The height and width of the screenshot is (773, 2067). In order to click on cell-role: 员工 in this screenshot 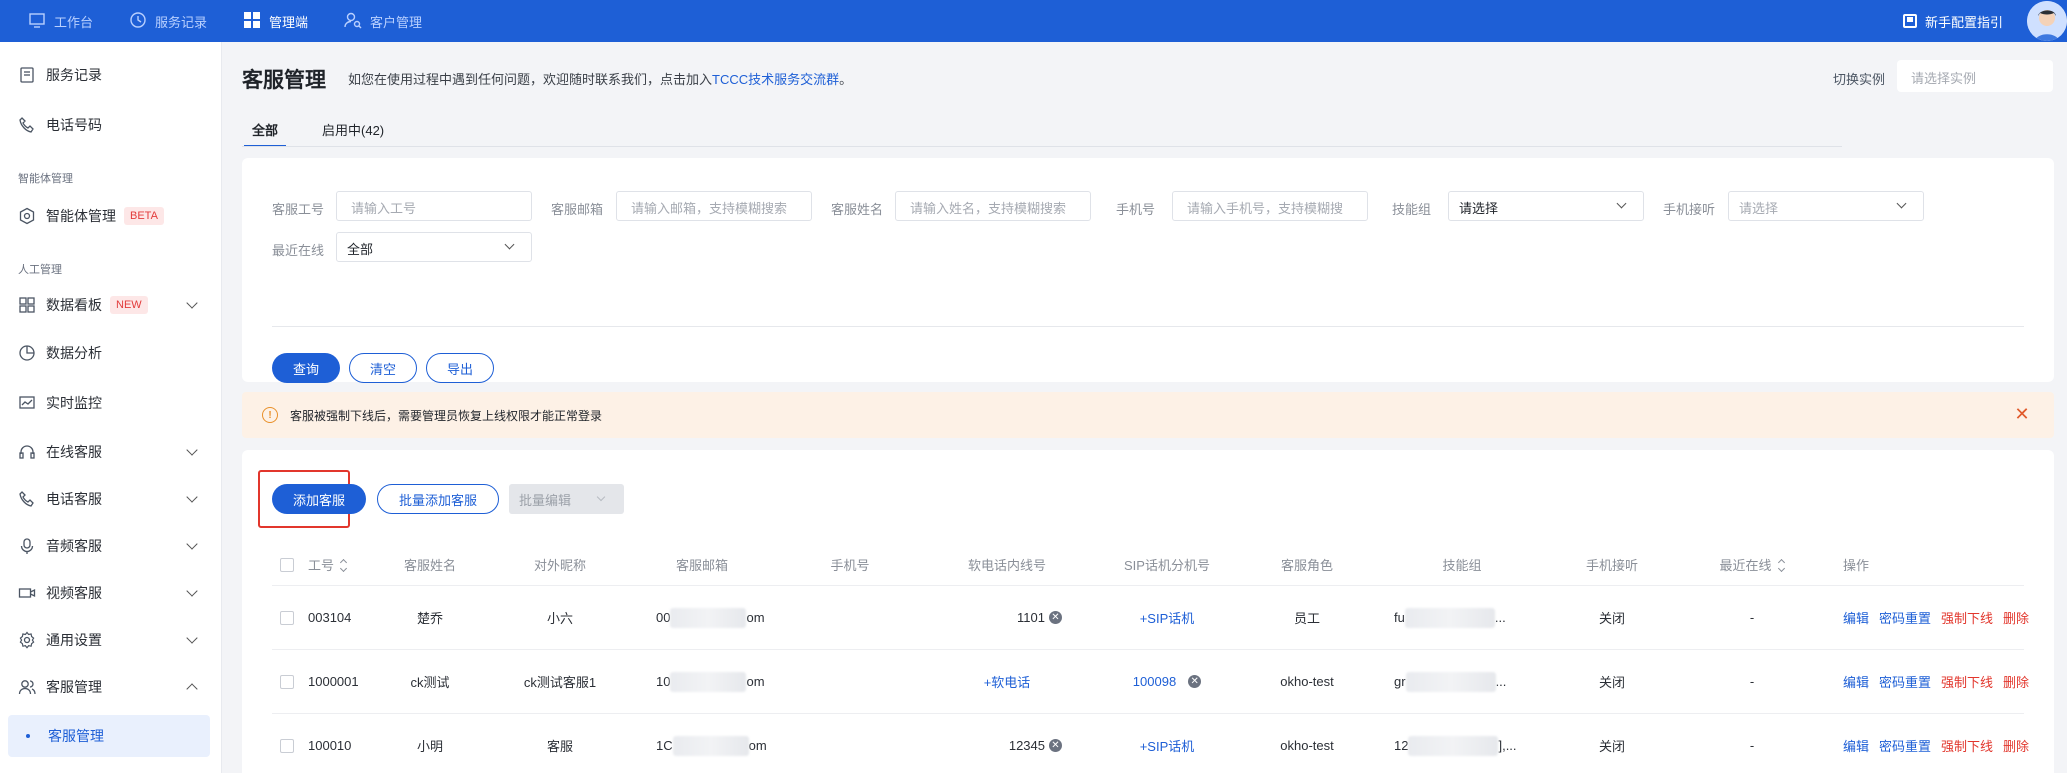, I will do `click(1306, 618)`.